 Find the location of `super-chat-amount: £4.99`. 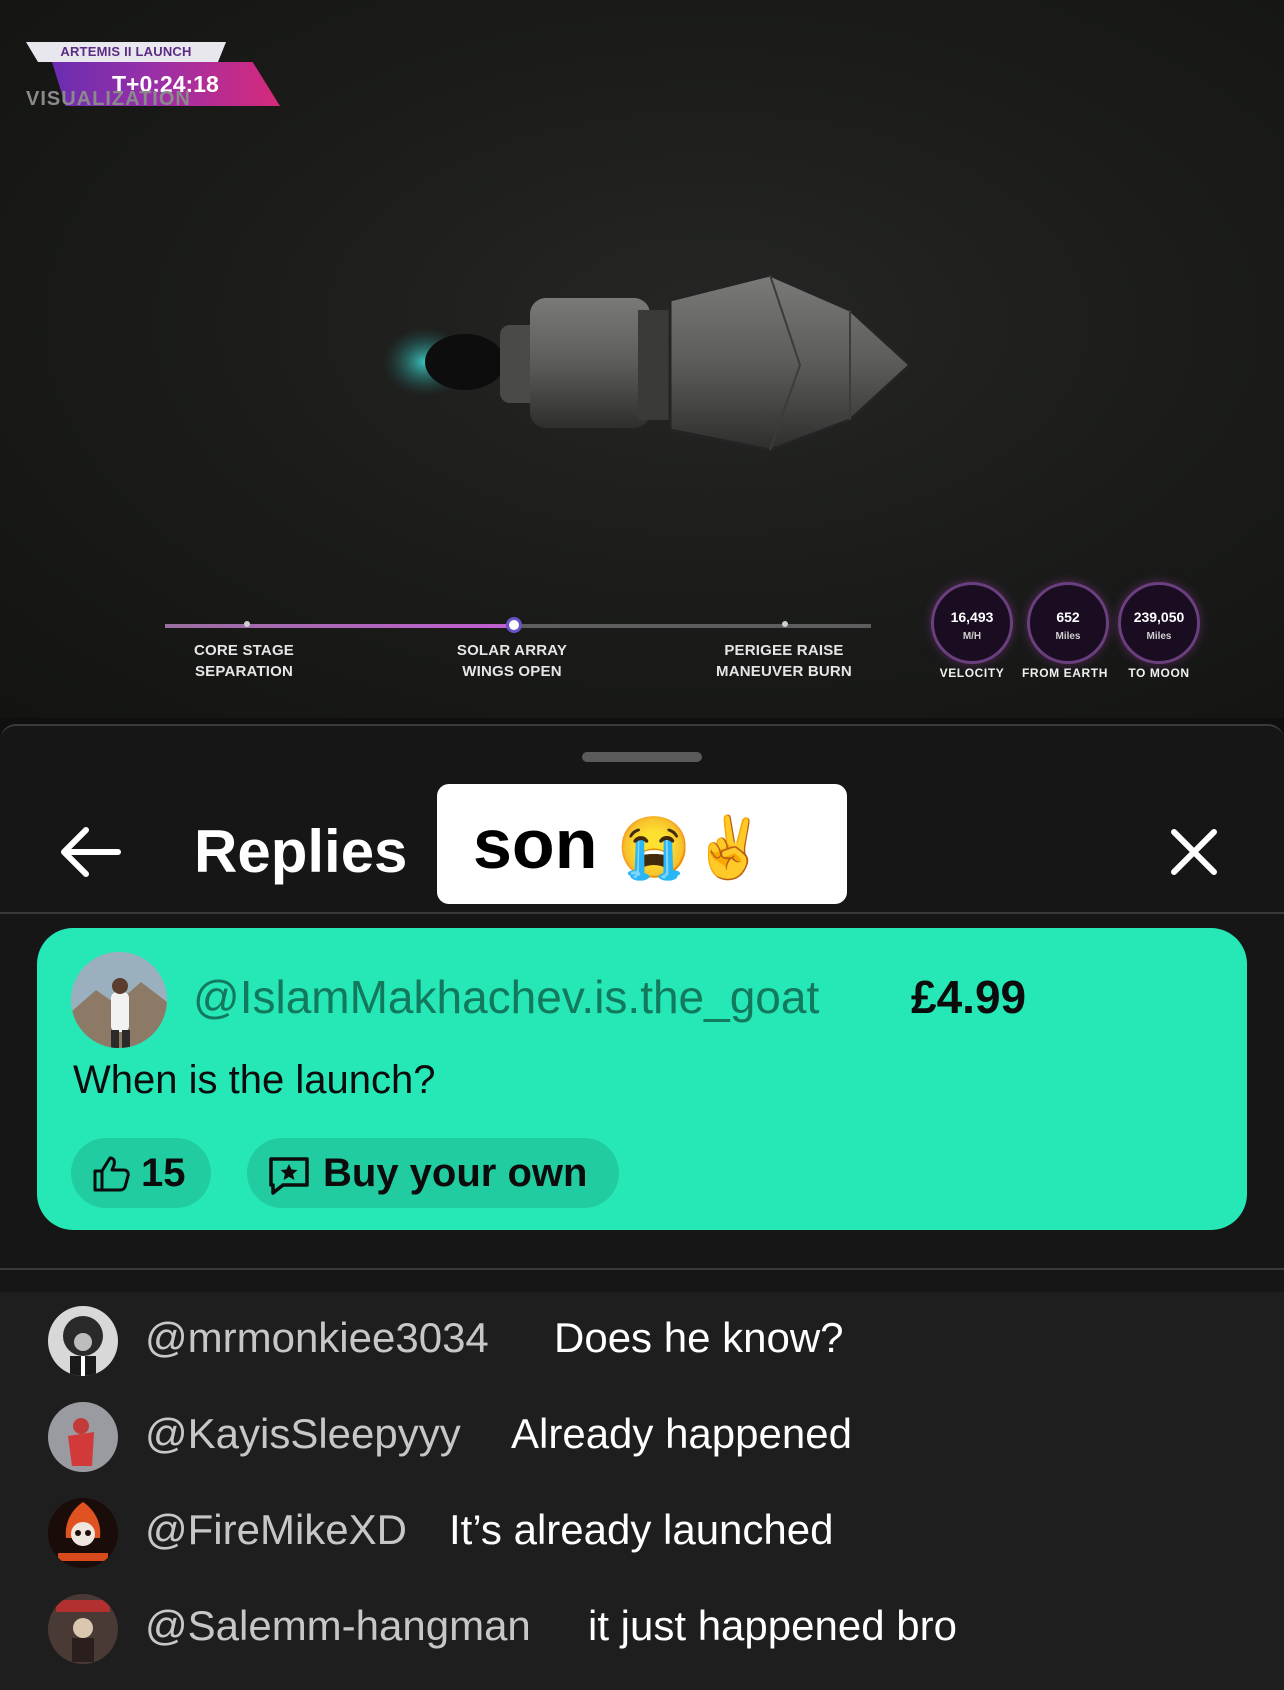

super-chat-amount: £4.99 is located at coordinates (969, 997).